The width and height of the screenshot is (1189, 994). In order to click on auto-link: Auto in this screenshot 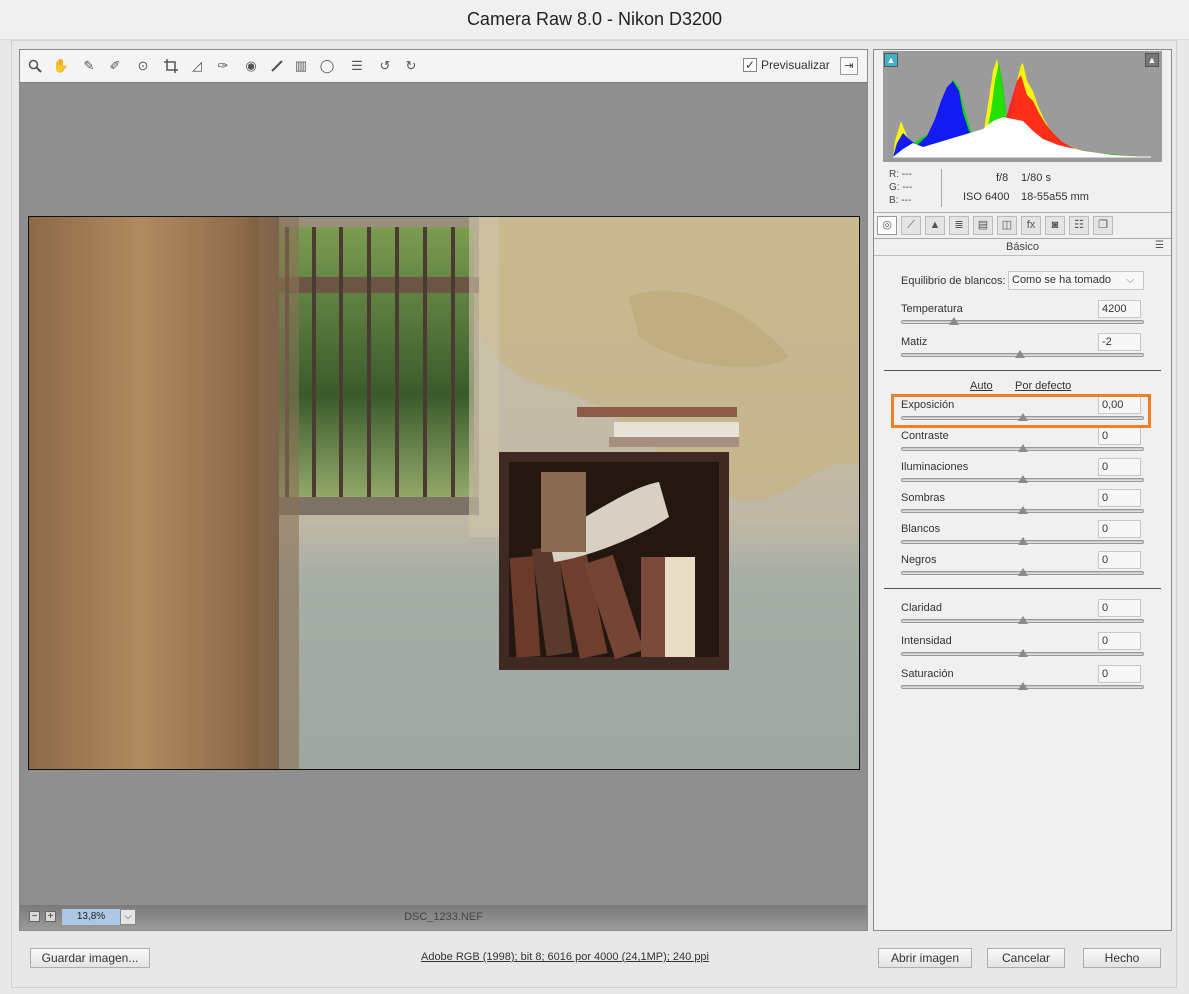, I will do `click(981, 386)`.